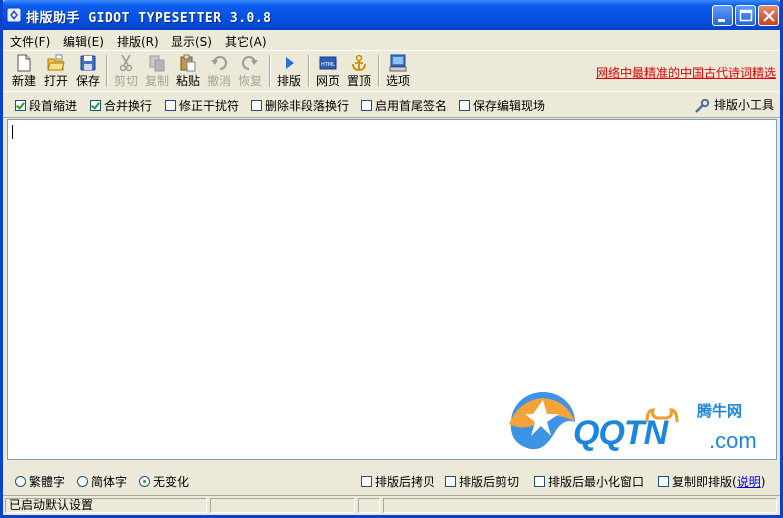 This screenshot has height=518, width=783. What do you see at coordinates (202, 105) in the screenshot?
I see `fix-interference-checkbox: 修正干扰符` at bounding box center [202, 105].